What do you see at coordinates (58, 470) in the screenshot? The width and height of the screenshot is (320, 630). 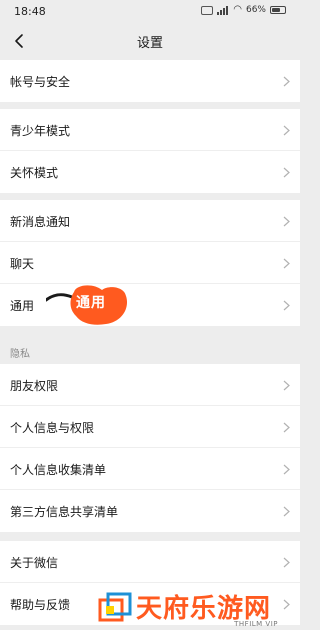 I see `settings-item-label: 个人信息收集清单` at bounding box center [58, 470].